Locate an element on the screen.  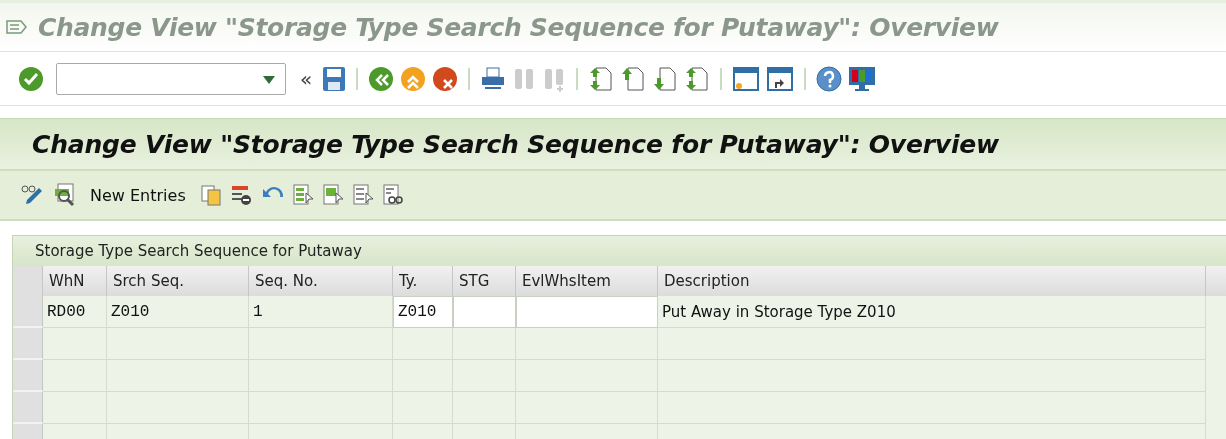
table-cell: Put Away in Storage Type Z010 is located at coordinates (932, 312).